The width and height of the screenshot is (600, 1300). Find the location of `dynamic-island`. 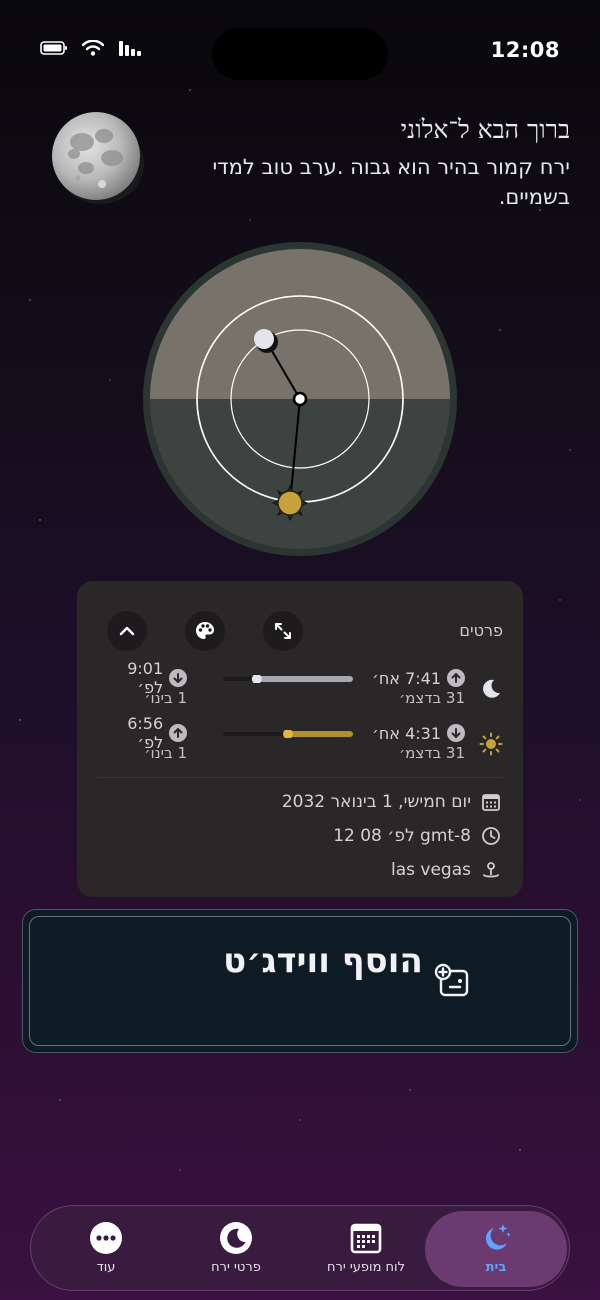

dynamic-island is located at coordinates (300, 54).